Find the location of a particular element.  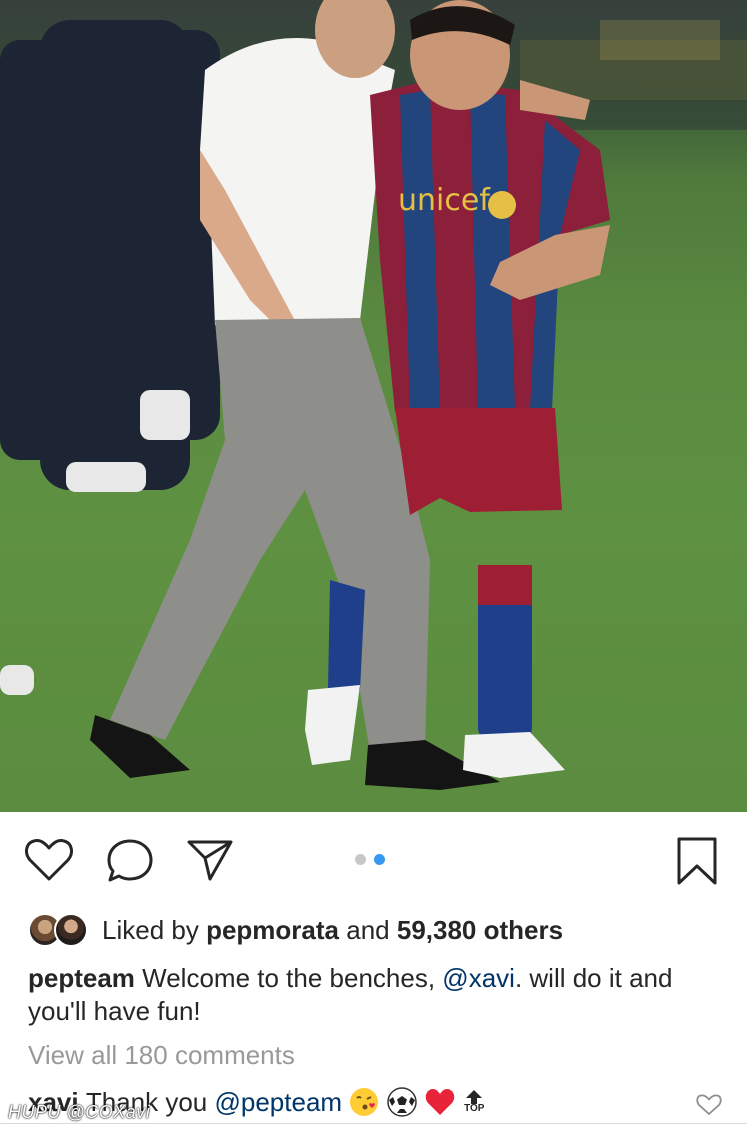

comment-like-heart-icon is located at coordinates (709, 1105).